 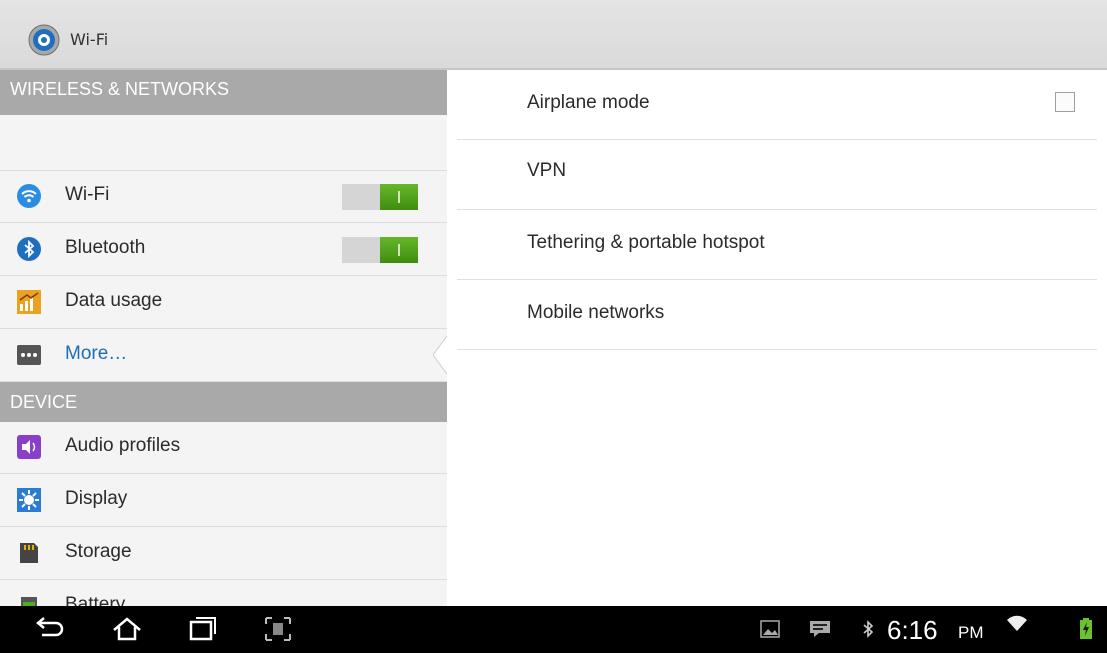 I want to click on sidebar-item-label: Audio profiles, so click(x=123, y=445).